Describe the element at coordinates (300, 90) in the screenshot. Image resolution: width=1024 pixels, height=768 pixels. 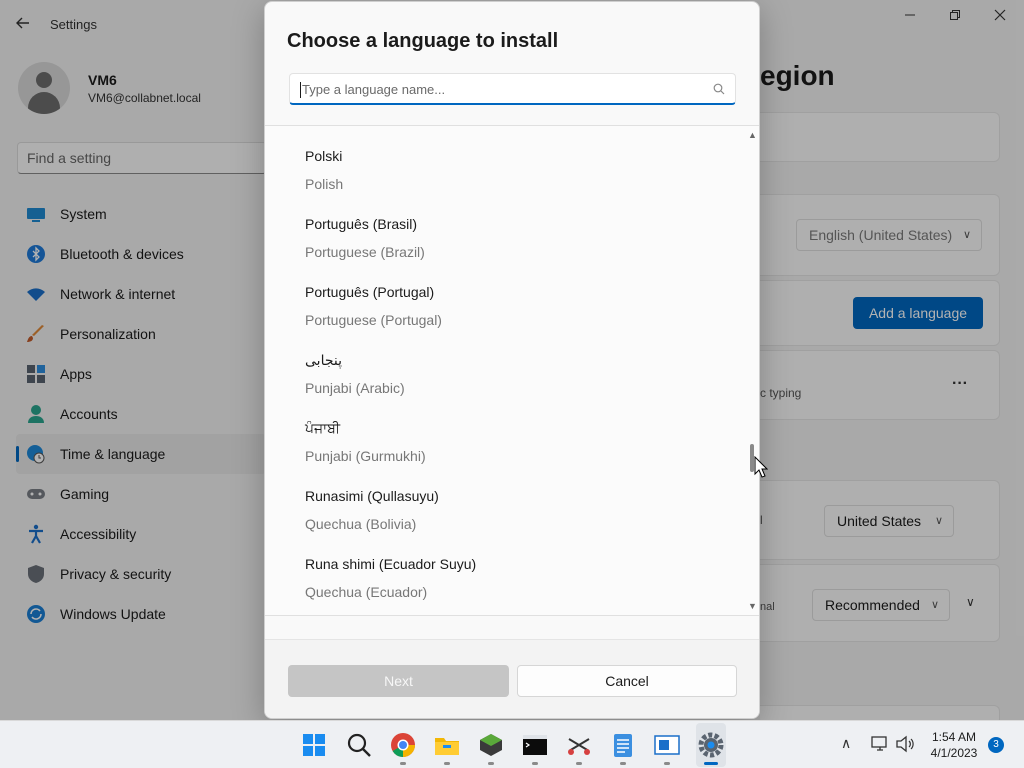
I see `text-caret` at that location.